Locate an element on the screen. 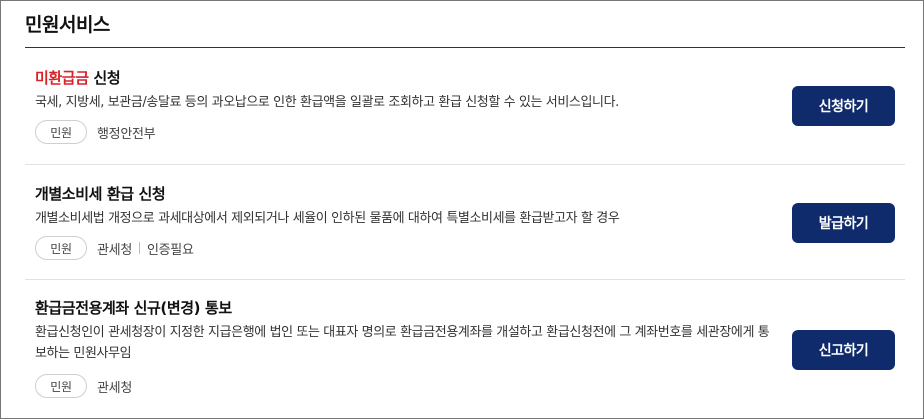 Image resolution: width=924 pixels, height=419 pixels. agency-label: 행정안전부 is located at coordinates (126, 134).